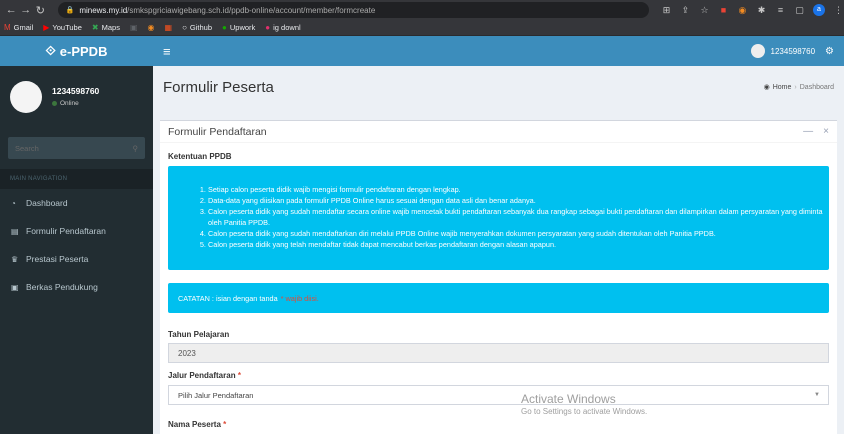 This screenshot has height=434, width=844. What do you see at coordinates (766, 87) in the screenshot?
I see `home-icon: ◉` at bounding box center [766, 87].